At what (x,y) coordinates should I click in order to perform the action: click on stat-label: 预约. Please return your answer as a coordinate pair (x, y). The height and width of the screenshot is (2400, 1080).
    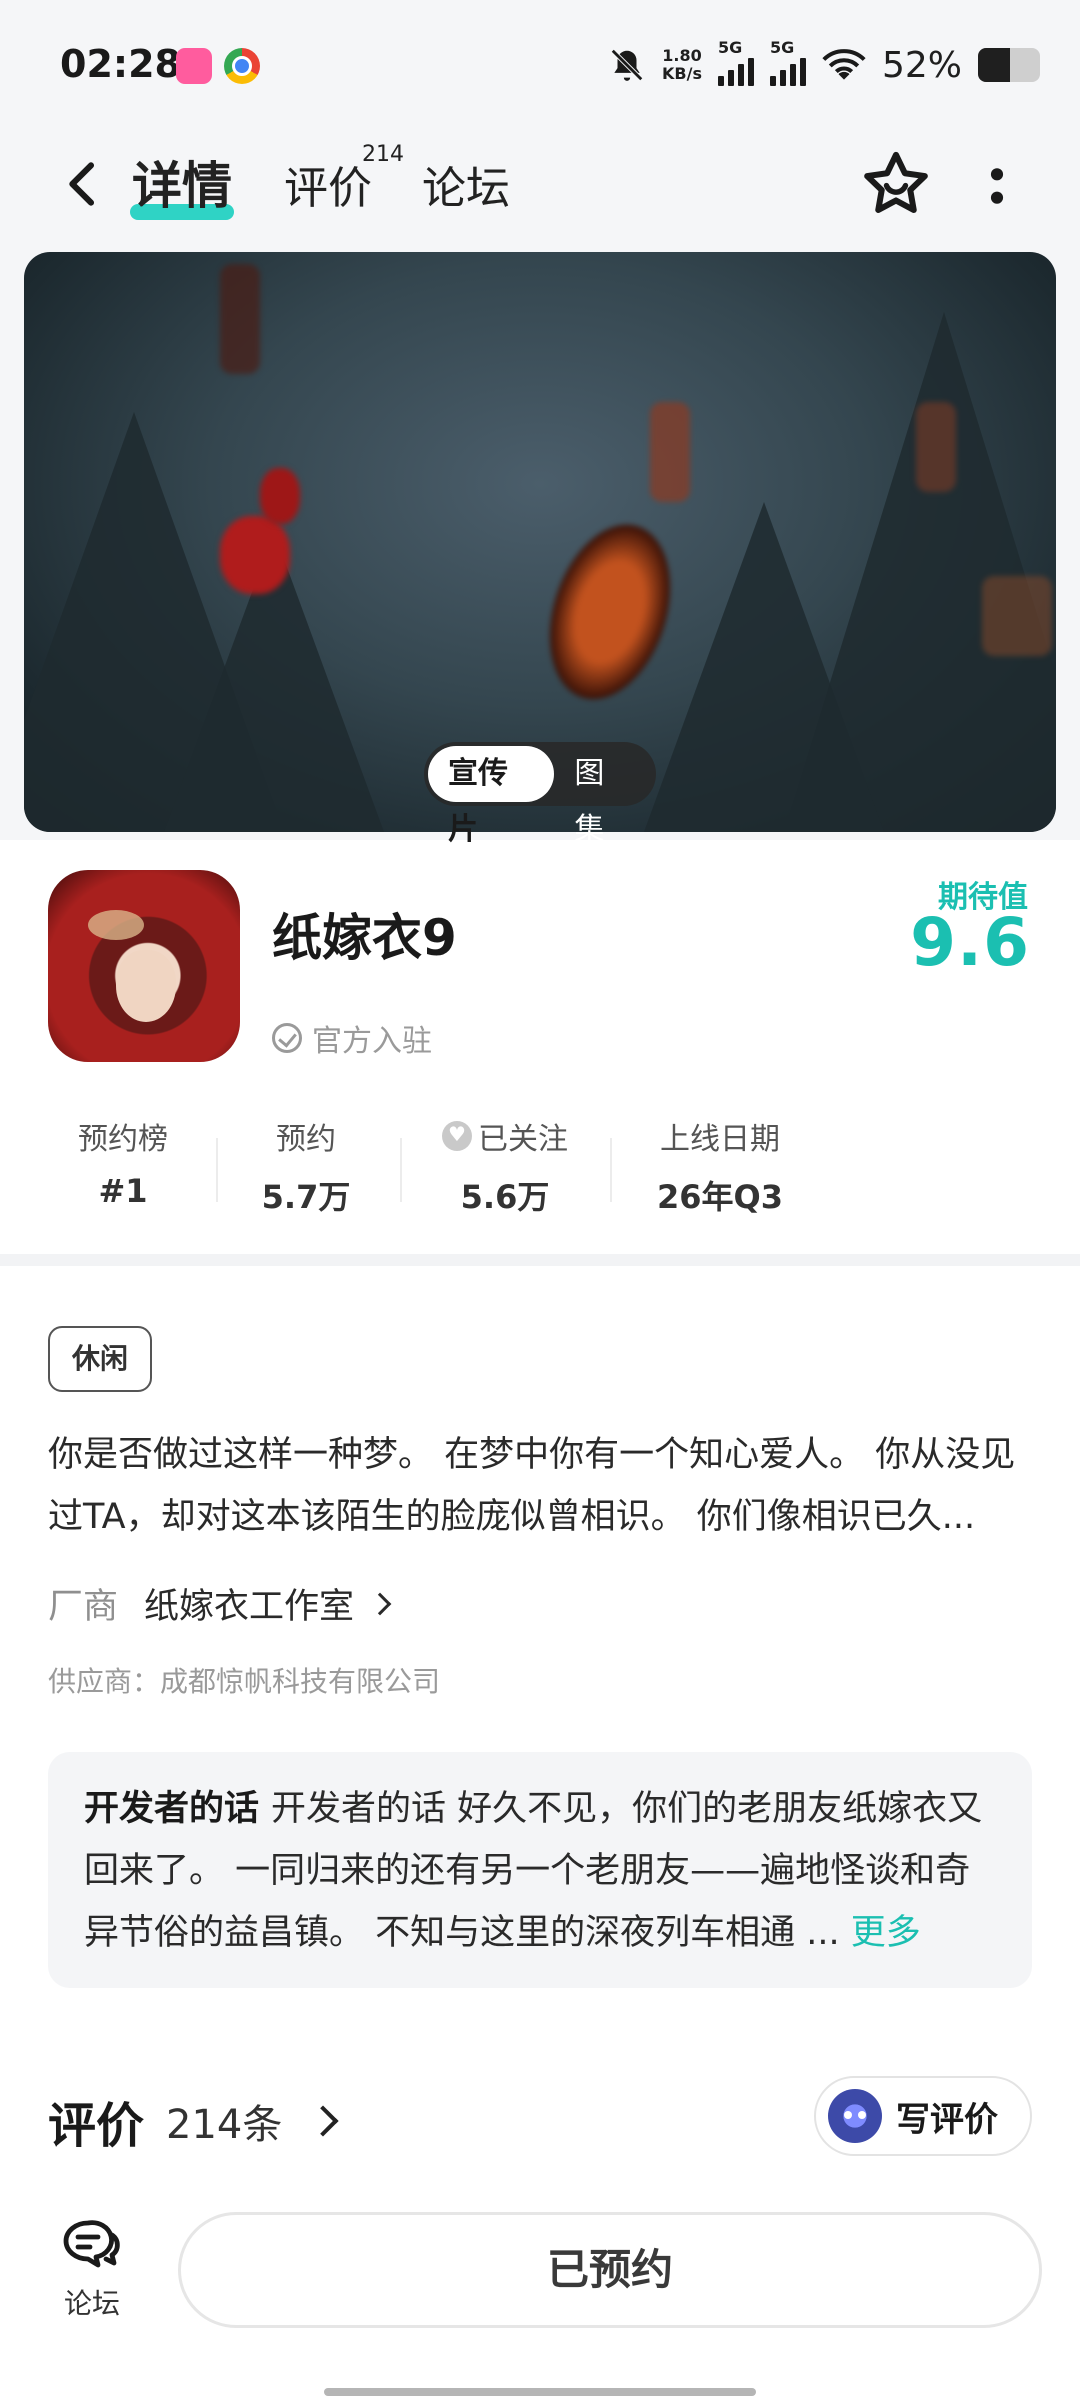
    Looking at the image, I should click on (306, 1139).